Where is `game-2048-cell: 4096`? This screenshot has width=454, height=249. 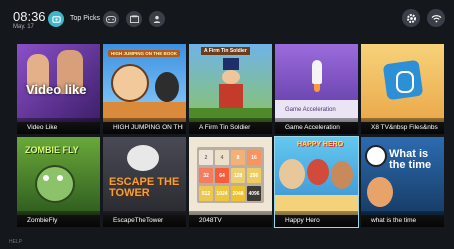
game-2048-cell: 4096 is located at coordinates (254, 193).